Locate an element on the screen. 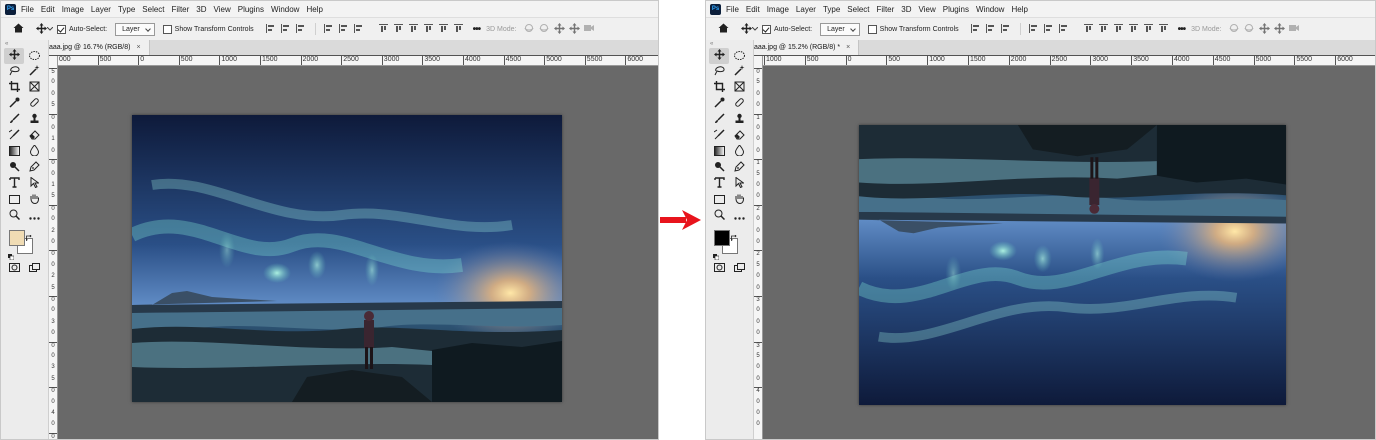  marquee-tool is located at coordinates (34, 56).